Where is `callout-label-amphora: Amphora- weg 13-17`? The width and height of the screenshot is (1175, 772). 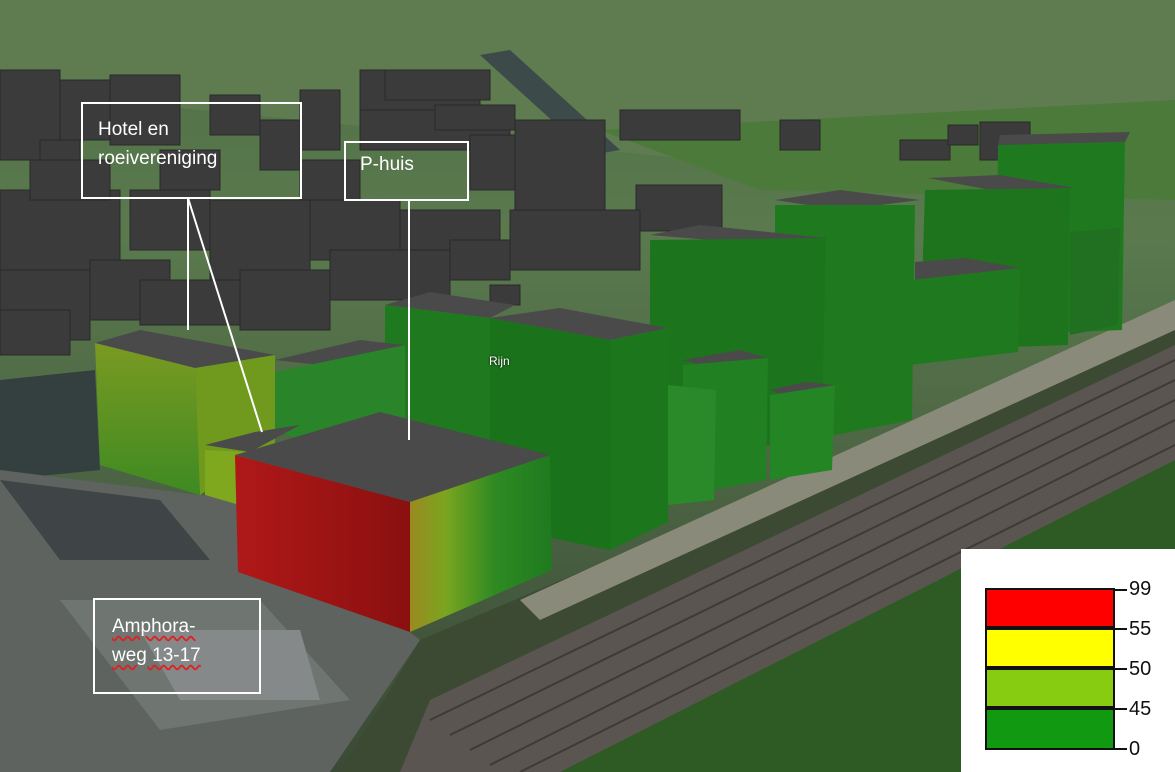
callout-label-amphora: Amphora- weg 13-17 is located at coordinates (156, 641).